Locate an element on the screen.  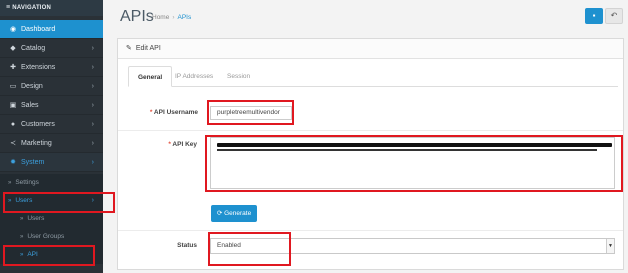
generate-button: ⟳ Generate is located at coordinates (234, 213).